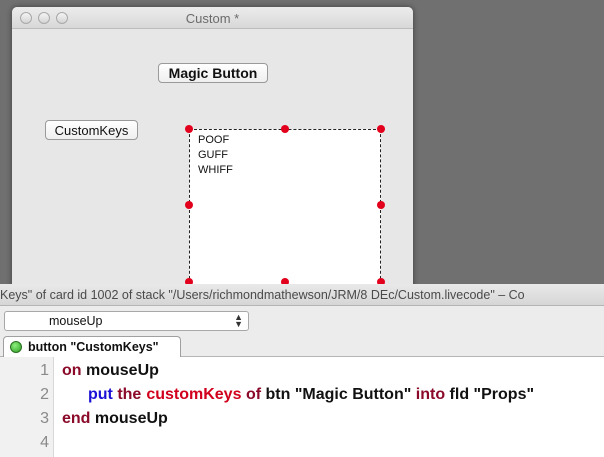 The width and height of the screenshot is (604, 457). What do you see at coordinates (253, 394) in the screenshot?
I see `code-keyword-of: of` at bounding box center [253, 394].